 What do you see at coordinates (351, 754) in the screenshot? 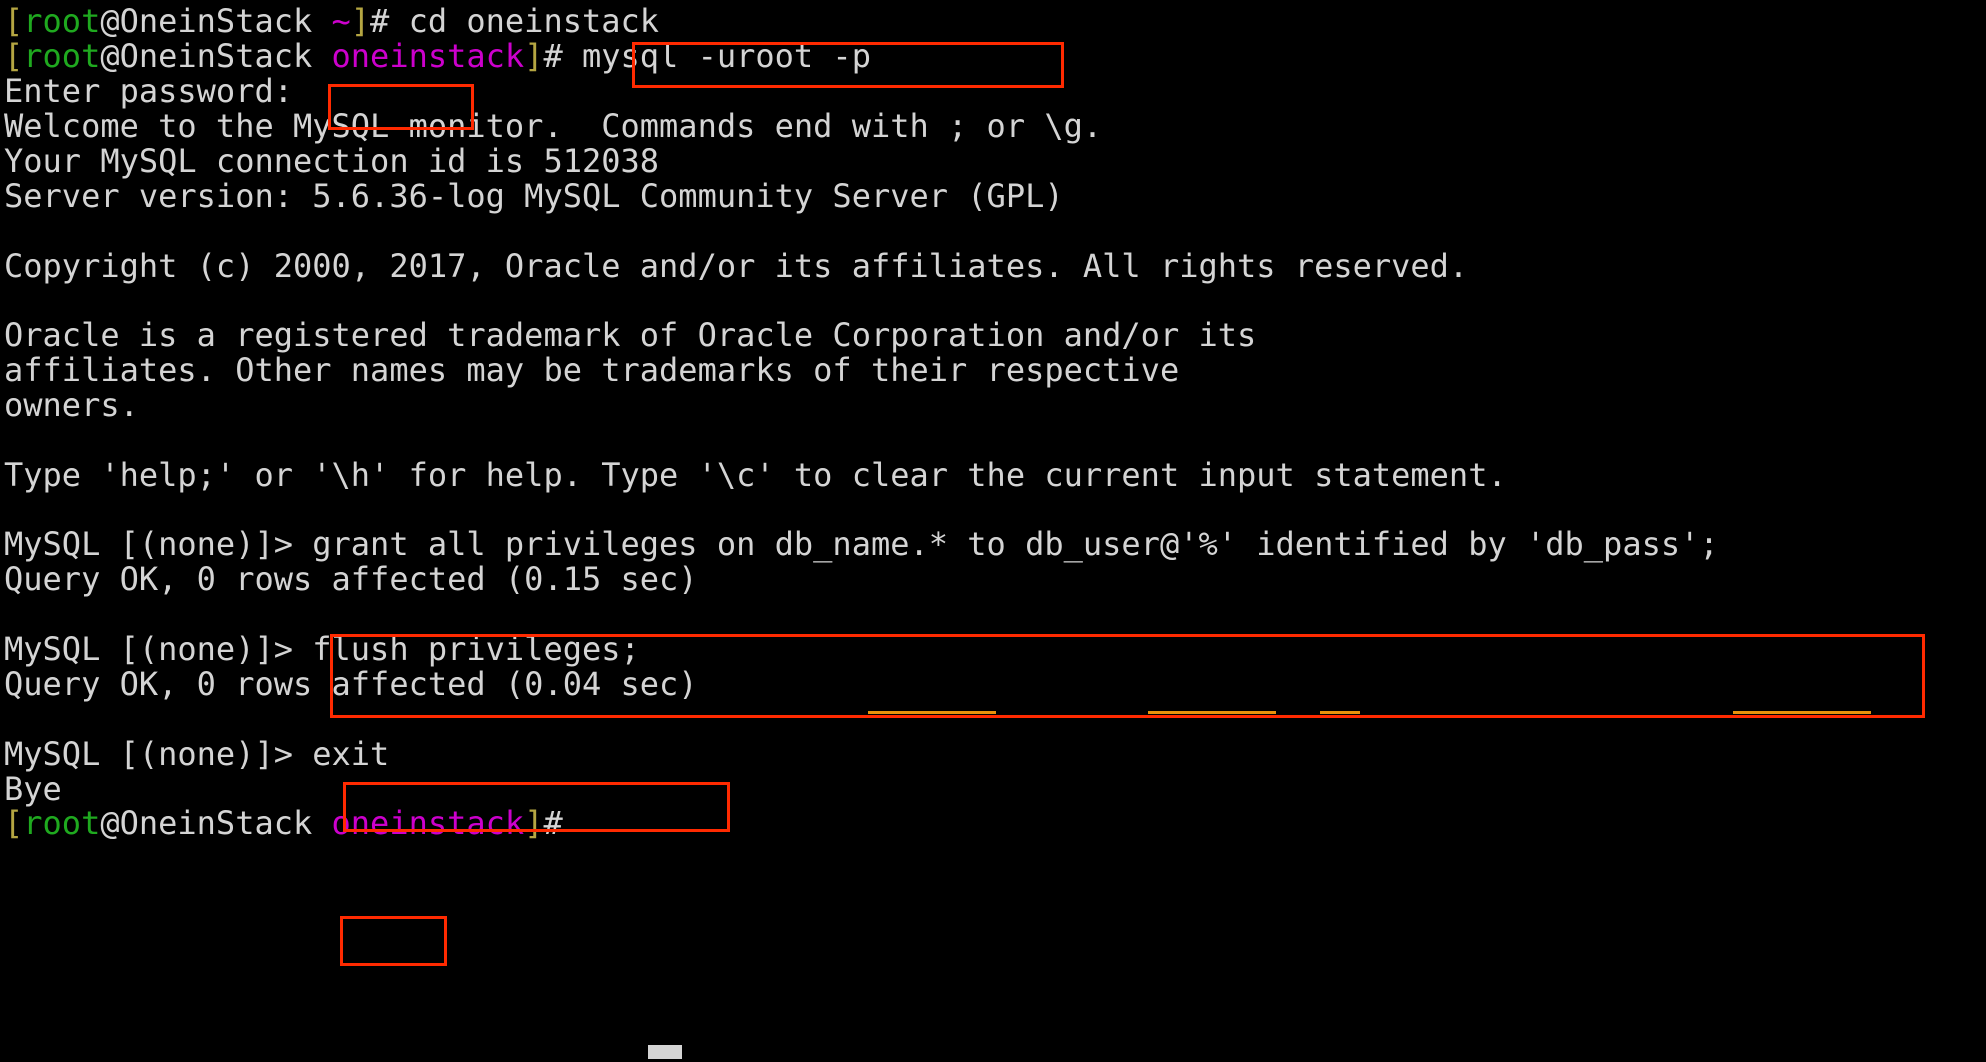
I see `command-exit: exit` at bounding box center [351, 754].